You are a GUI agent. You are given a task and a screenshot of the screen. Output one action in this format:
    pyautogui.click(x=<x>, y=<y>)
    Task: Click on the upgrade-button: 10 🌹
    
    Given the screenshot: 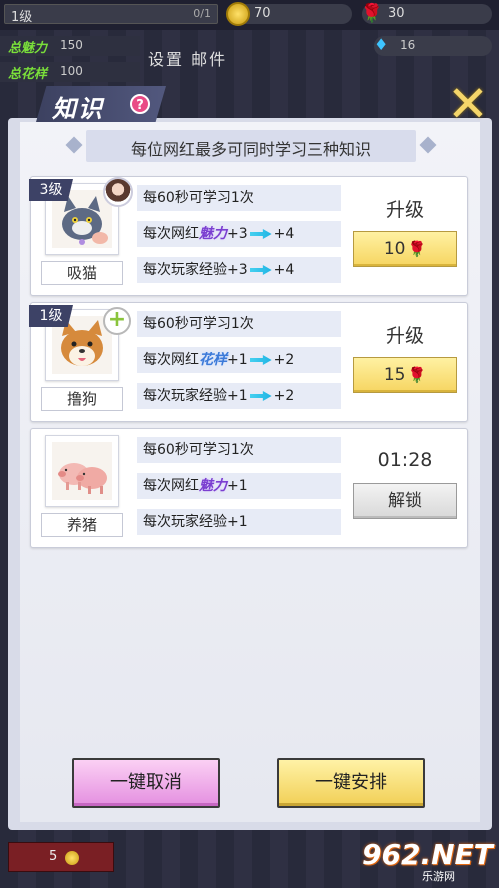 What is the action you would take?
    pyautogui.click(x=405, y=249)
    